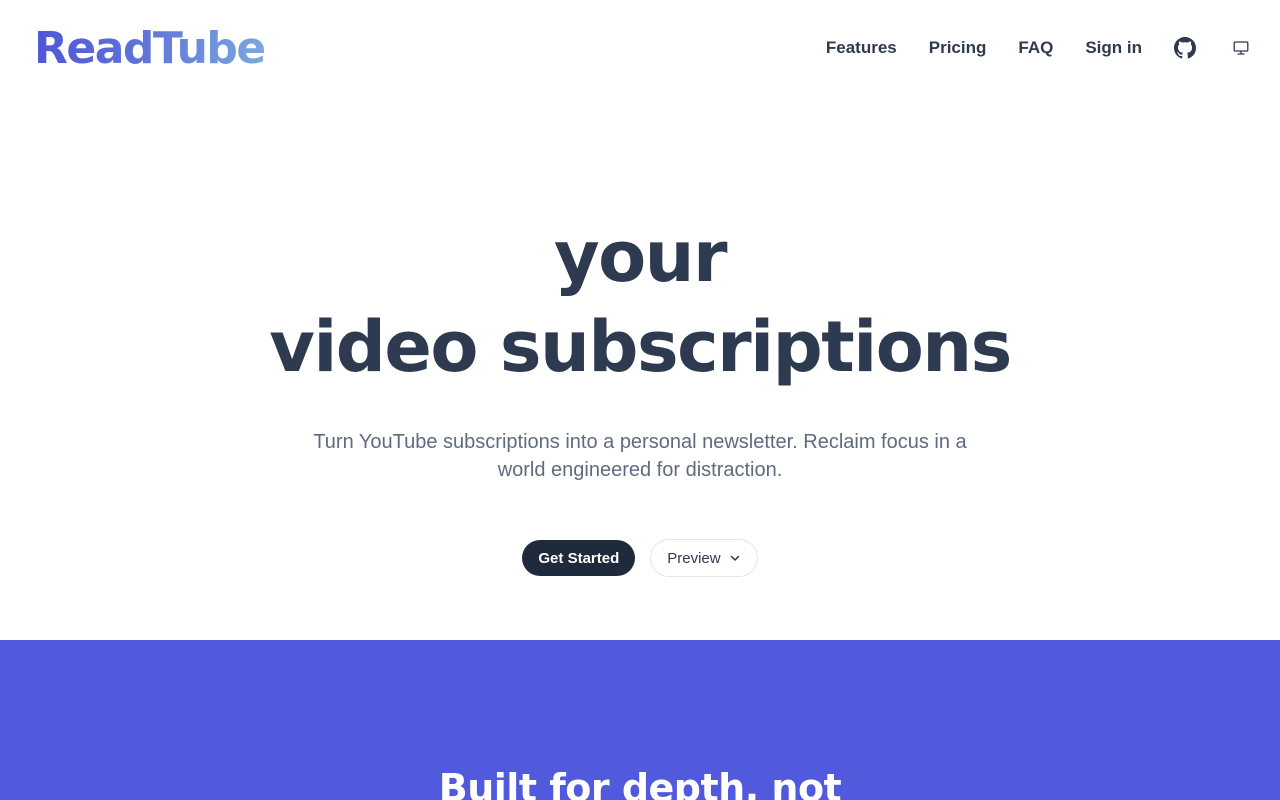  I want to click on monitor-icon, so click(1241, 48).